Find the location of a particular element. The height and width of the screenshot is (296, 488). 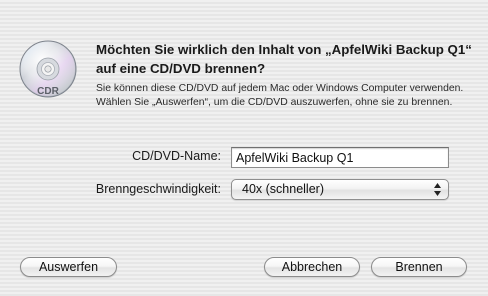

up-down-stepper-icon is located at coordinates (437, 189).